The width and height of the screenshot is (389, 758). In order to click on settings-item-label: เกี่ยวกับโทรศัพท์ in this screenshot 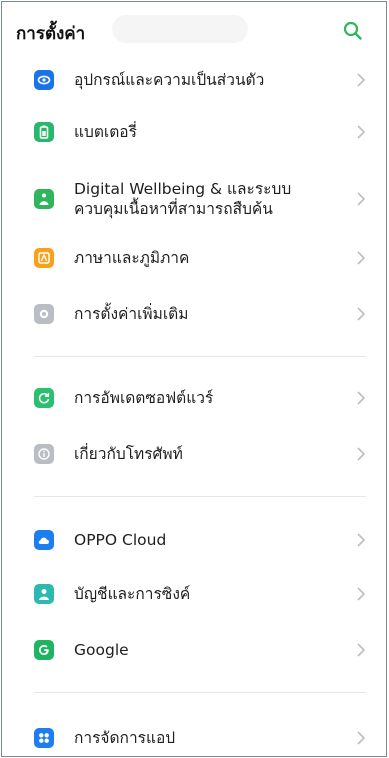, I will do `click(128, 454)`.